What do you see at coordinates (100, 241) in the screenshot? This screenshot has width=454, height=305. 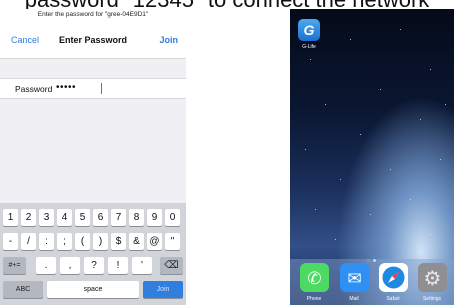 I see `key: )` at bounding box center [100, 241].